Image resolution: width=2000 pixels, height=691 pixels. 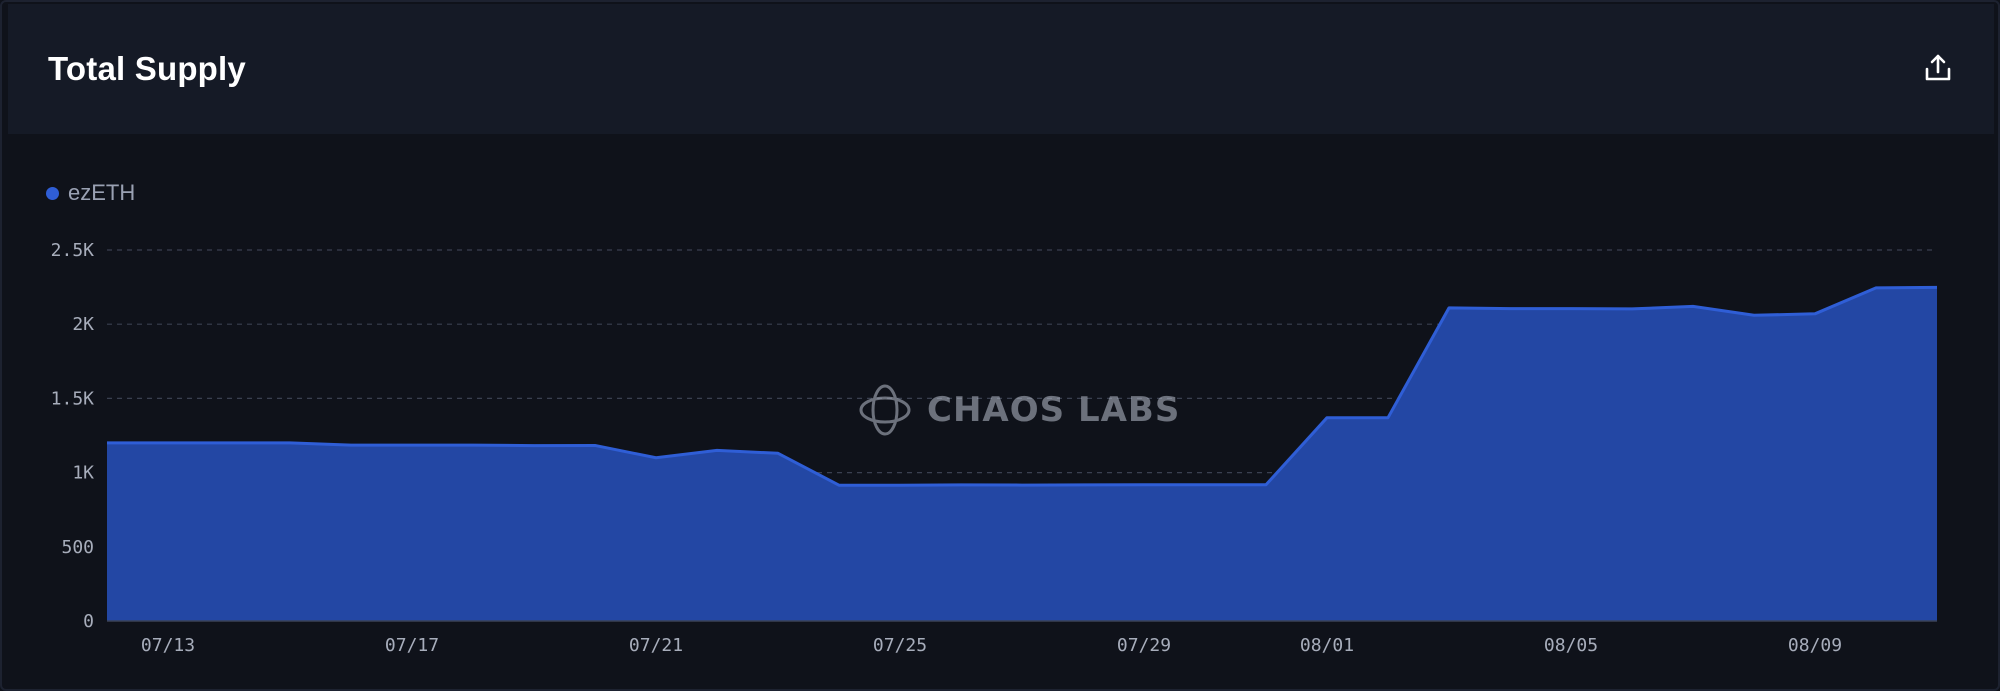 What do you see at coordinates (1054, 410) in the screenshot?
I see `watermark-text: CHAOS LABS` at bounding box center [1054, 410].